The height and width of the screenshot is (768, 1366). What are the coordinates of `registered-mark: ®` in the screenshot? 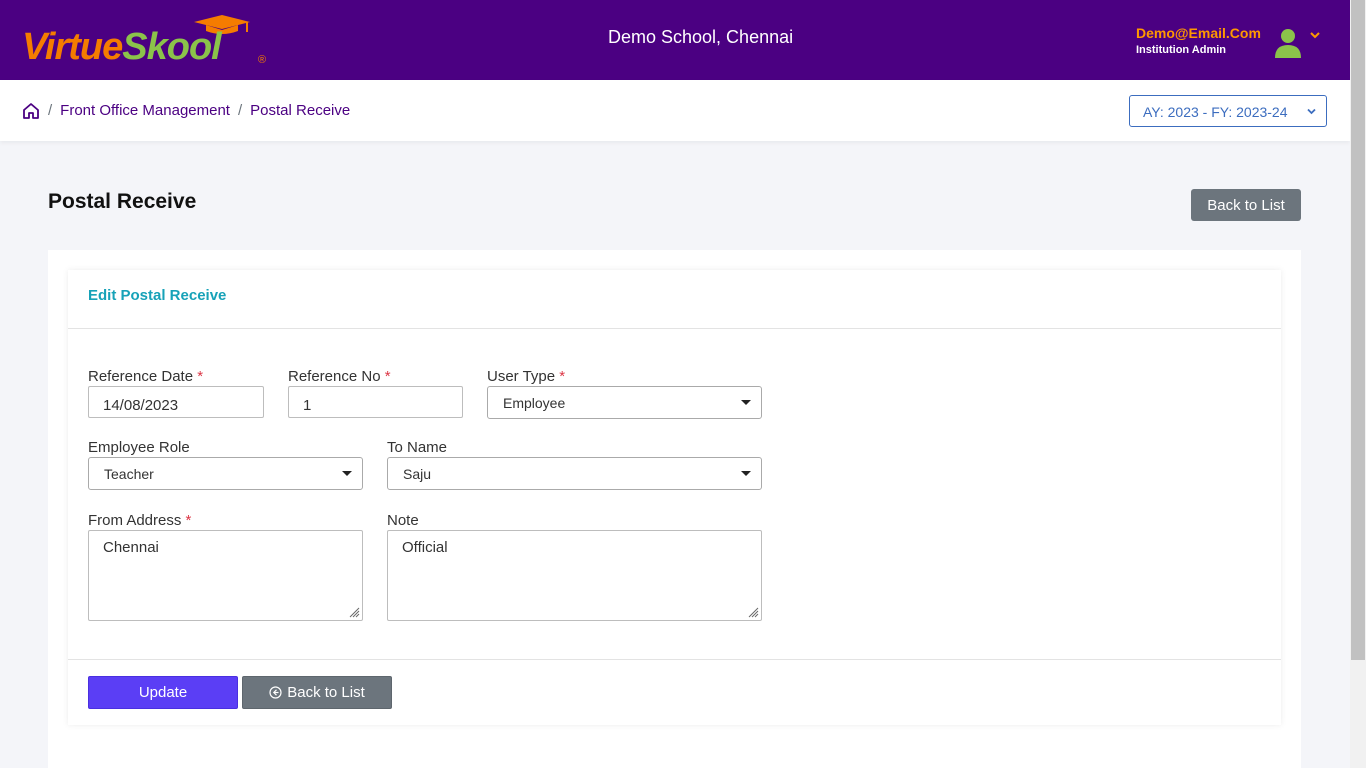 It's located at (262, 60).